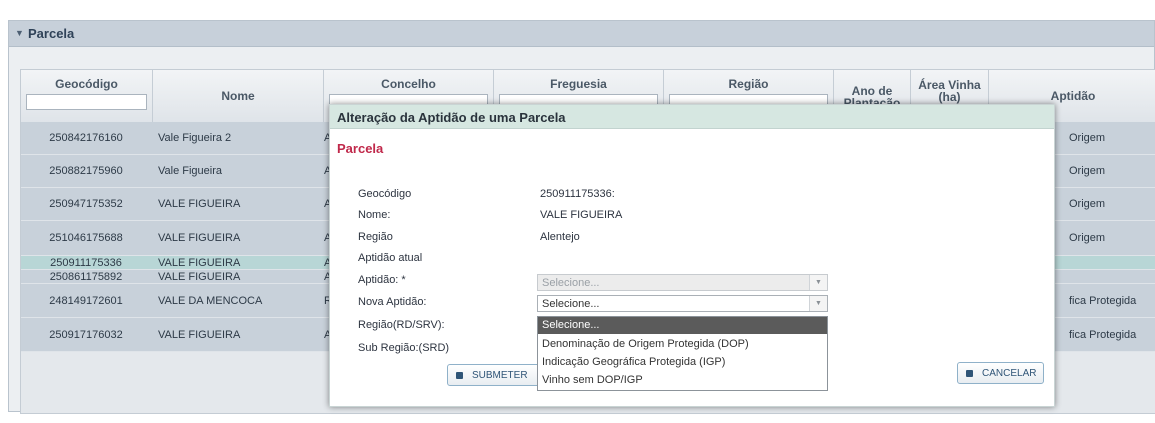 The height and width of the screenshot is (423, 1155). I want to click on label-geocodigo: Geocódigo, so click(385, 194).